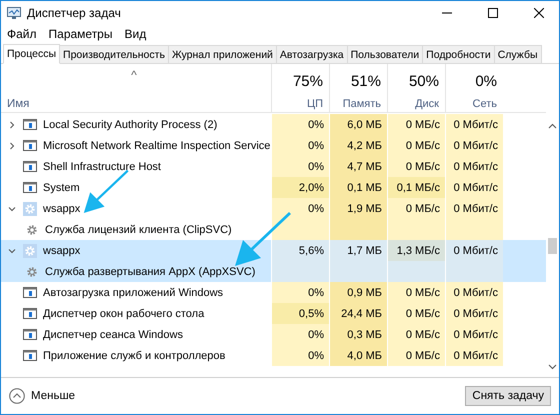 Image resolution: width=560 pixels, height=415 pixels. What do you see at coordinates (493, 13) in the screenshot?
I see `maximize-icon` at bounding box center [493, 13].